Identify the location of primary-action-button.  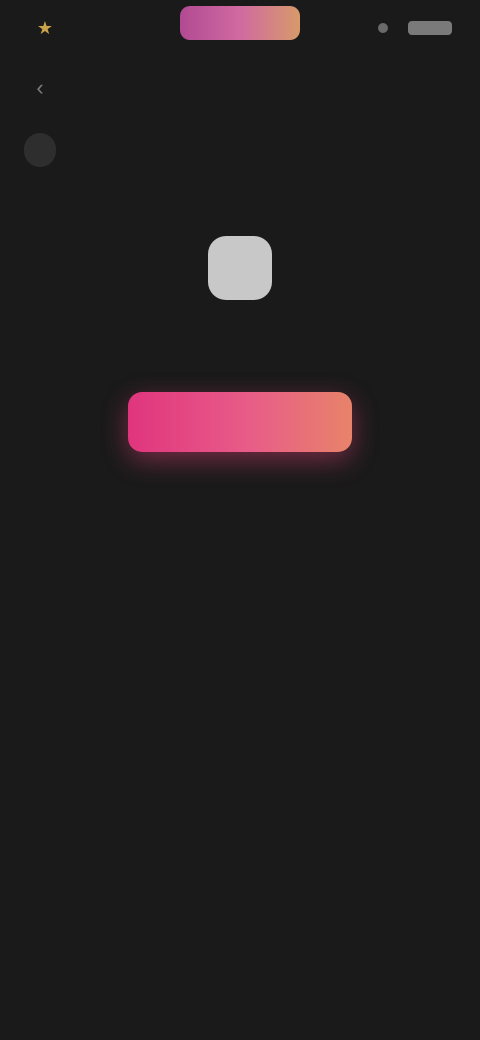
(240, 422).